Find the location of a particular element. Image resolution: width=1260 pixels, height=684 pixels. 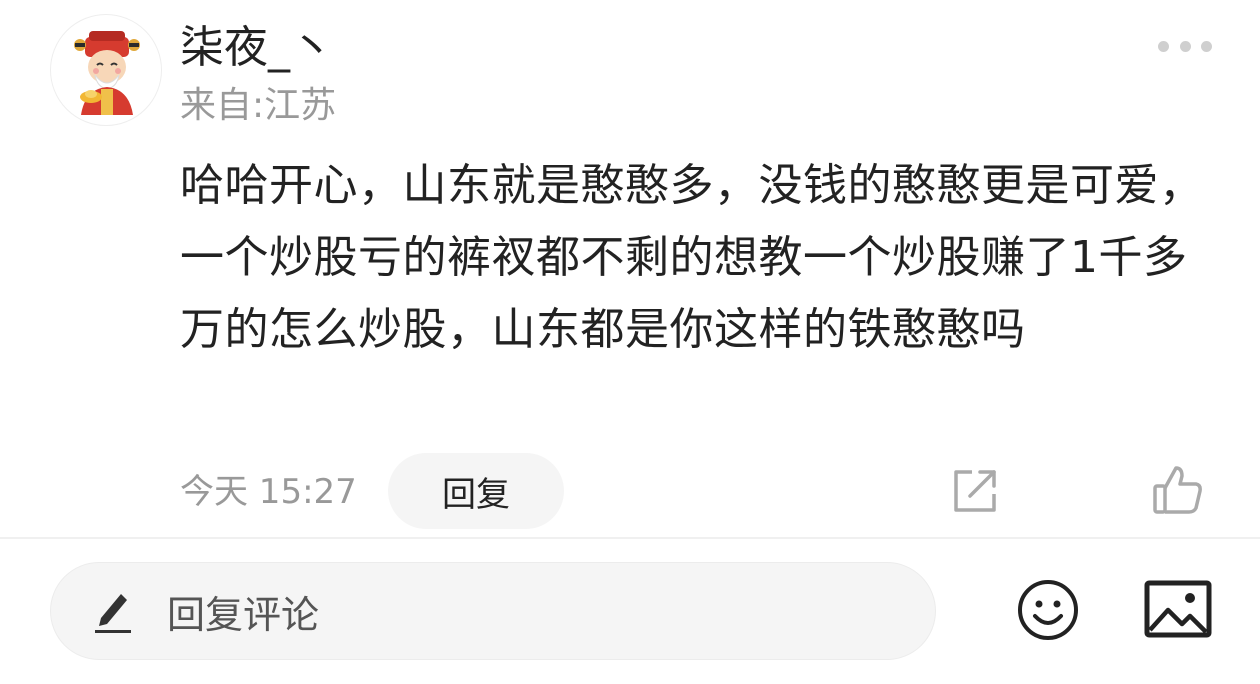

reply-input: 回复评论 is located at coordinates (493, 611).